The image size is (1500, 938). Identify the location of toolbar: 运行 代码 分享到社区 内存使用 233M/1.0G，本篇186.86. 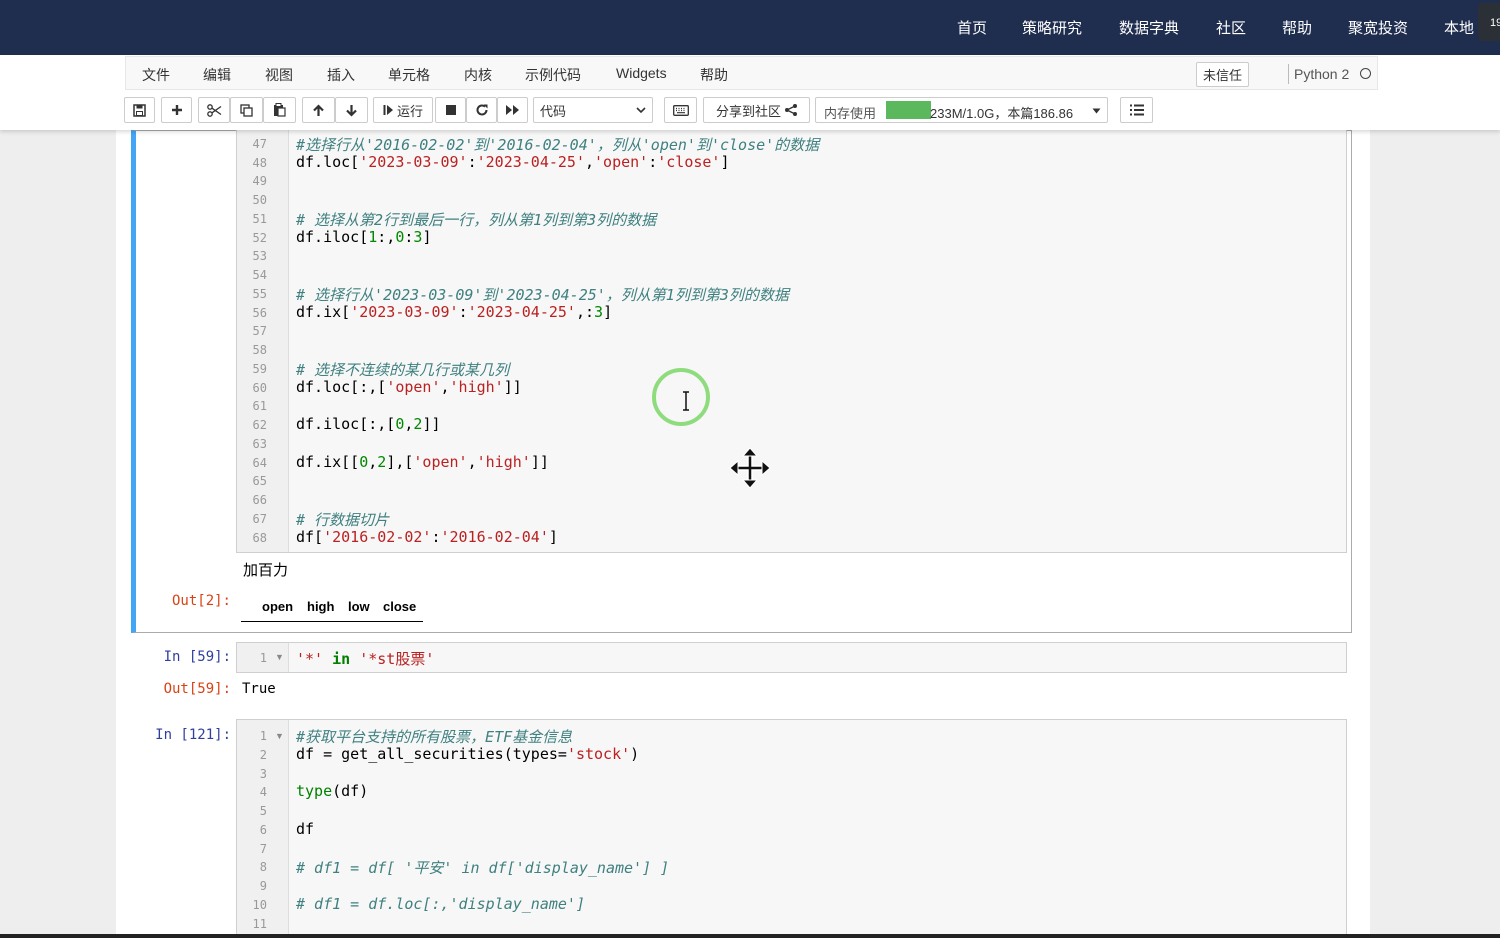
(750, 110).